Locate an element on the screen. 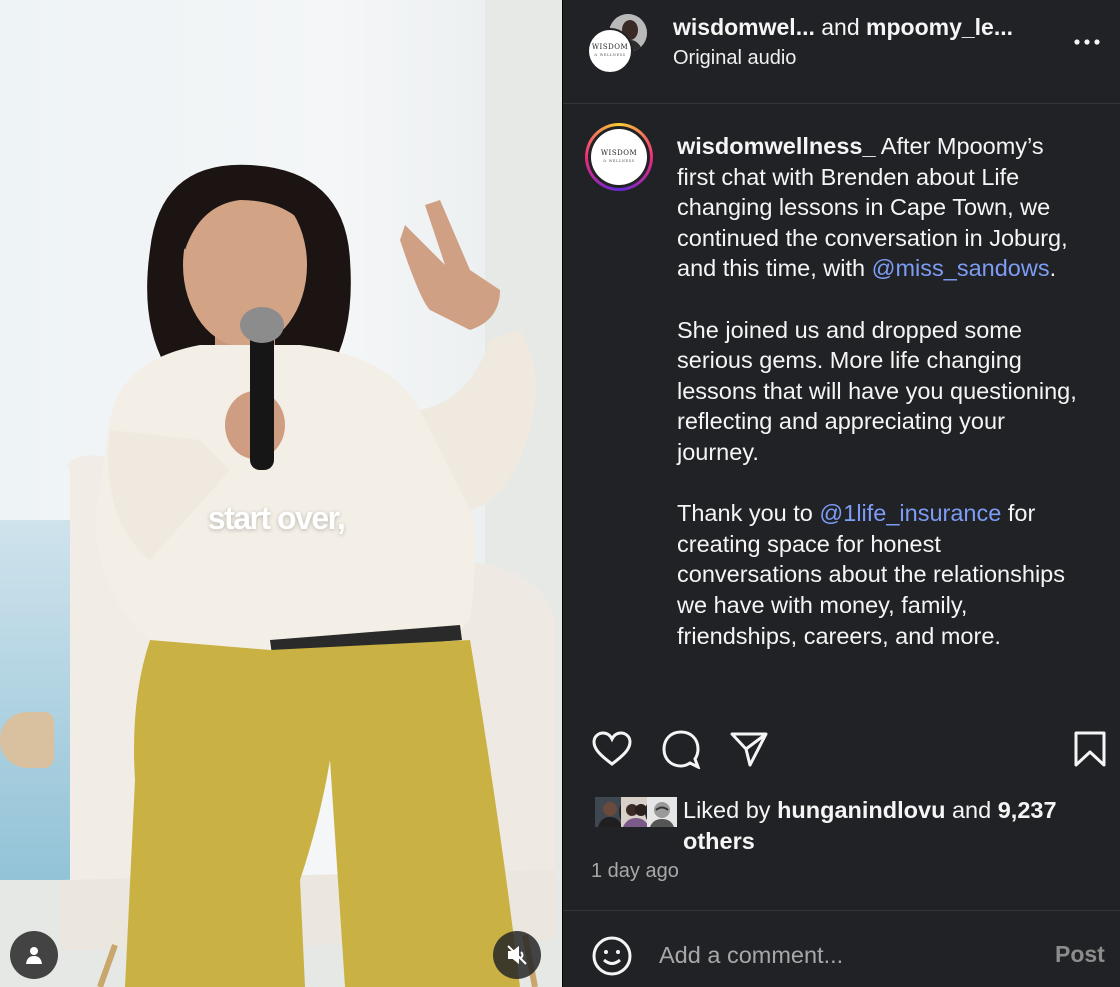 This screenshot has height=987, width=1120. bookmark-icon is located at coordinates (1090, 749).